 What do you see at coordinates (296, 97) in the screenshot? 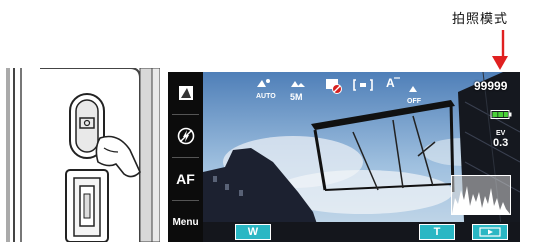
I see `resolution-label: 5M` at bounding box center [296, 97].